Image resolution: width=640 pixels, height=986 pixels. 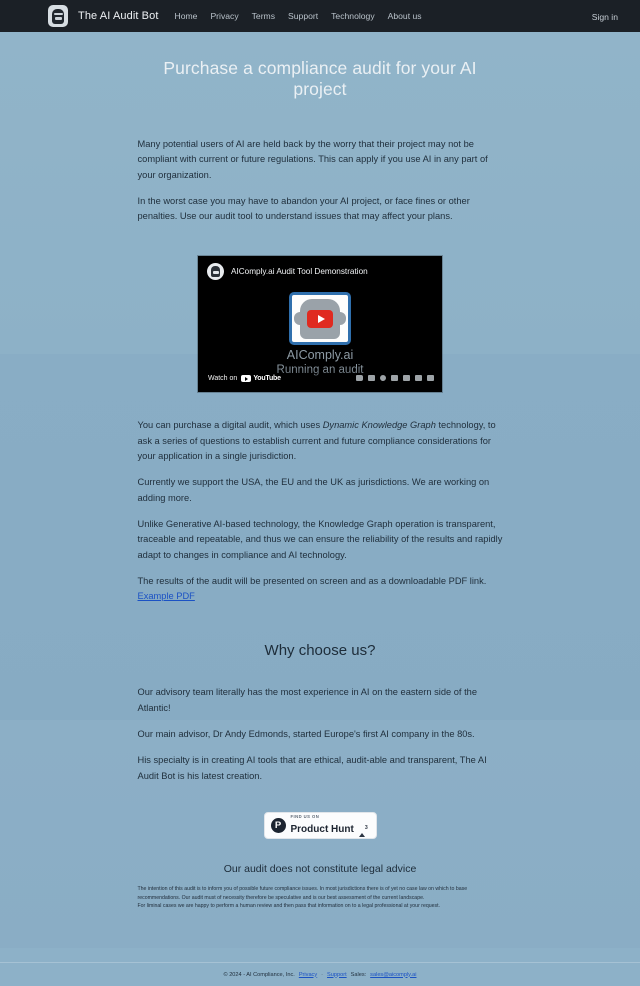 What do you see at coordinates (278, 825) in the screenshot?
I see `product-hunt-logo-icon: P` at bounding box center [278, 825].